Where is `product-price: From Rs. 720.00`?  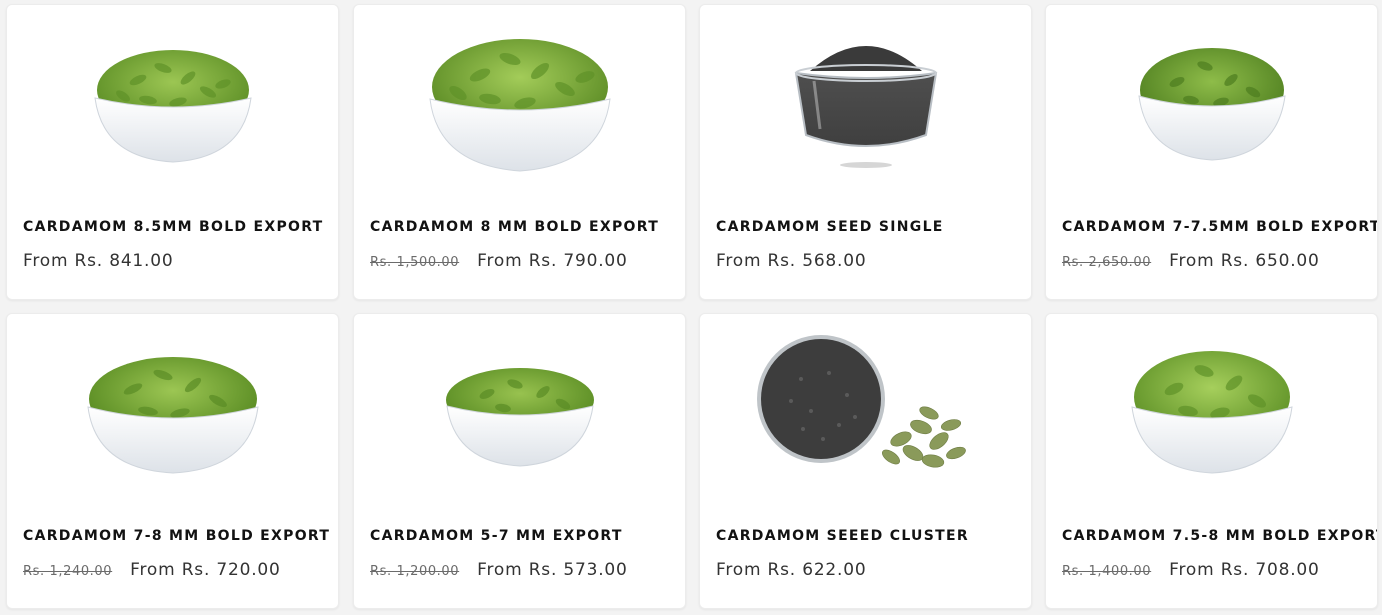
product-price: From Rs. 720.00 is located at coordinates (205, 570).